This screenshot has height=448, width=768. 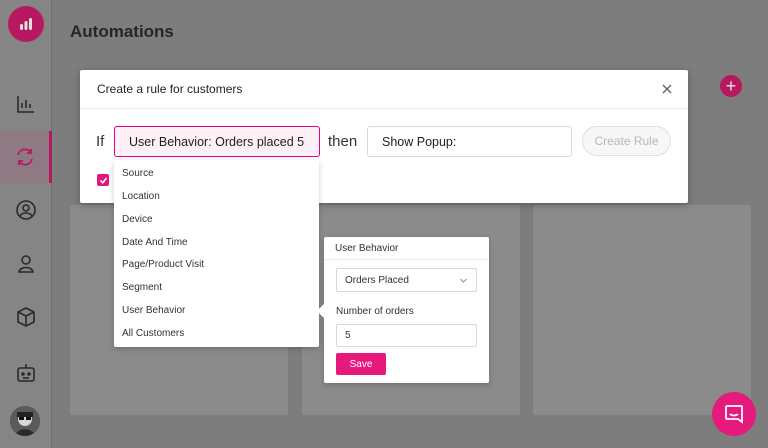 I want to click on save-button: Save, so click(x=361, y=364).